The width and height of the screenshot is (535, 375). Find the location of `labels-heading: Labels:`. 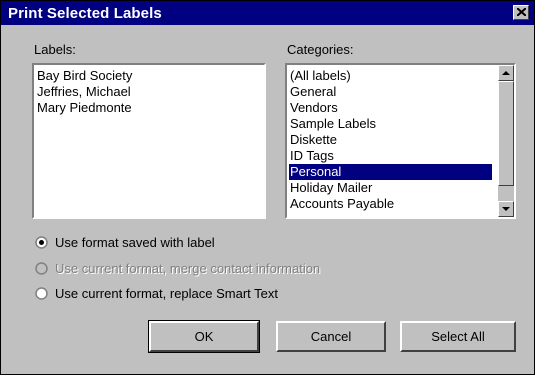

labels-heading: Labels: is located at coordinates (55, 49).